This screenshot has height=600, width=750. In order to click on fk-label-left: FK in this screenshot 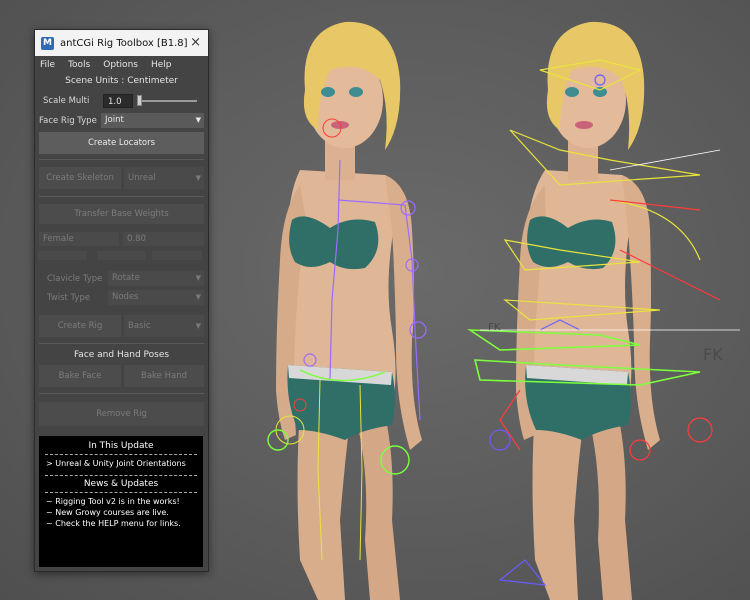, I will do `click(494, 327)`.